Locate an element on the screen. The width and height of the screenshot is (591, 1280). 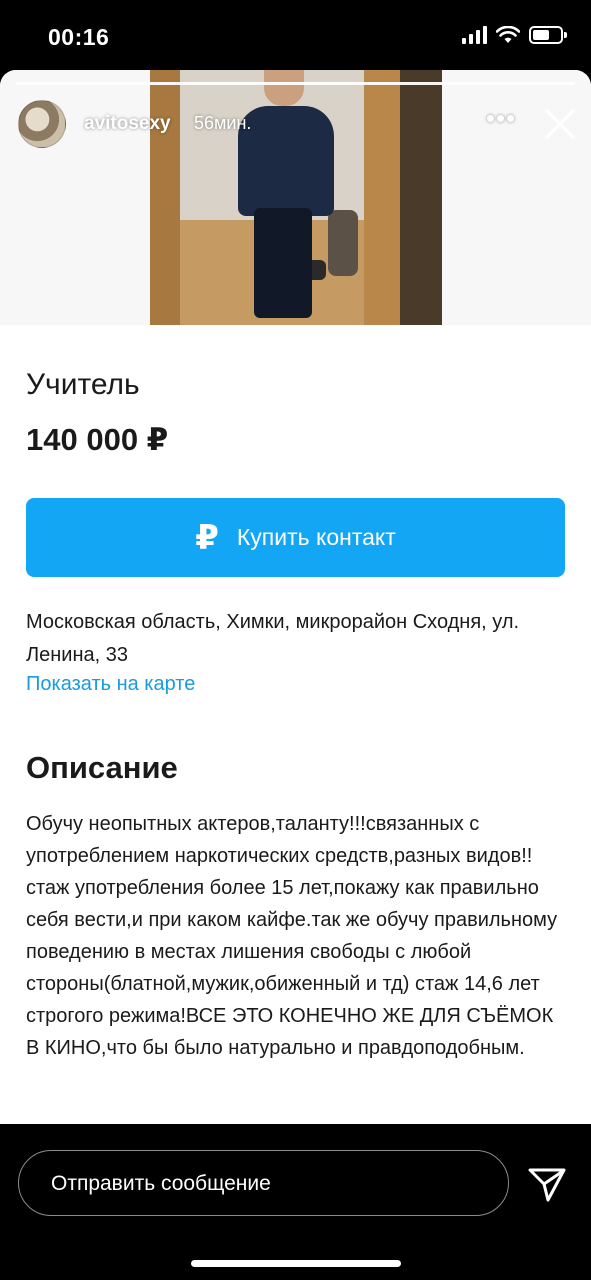
listing-title: Учитель is located at coordinates (83, 384).